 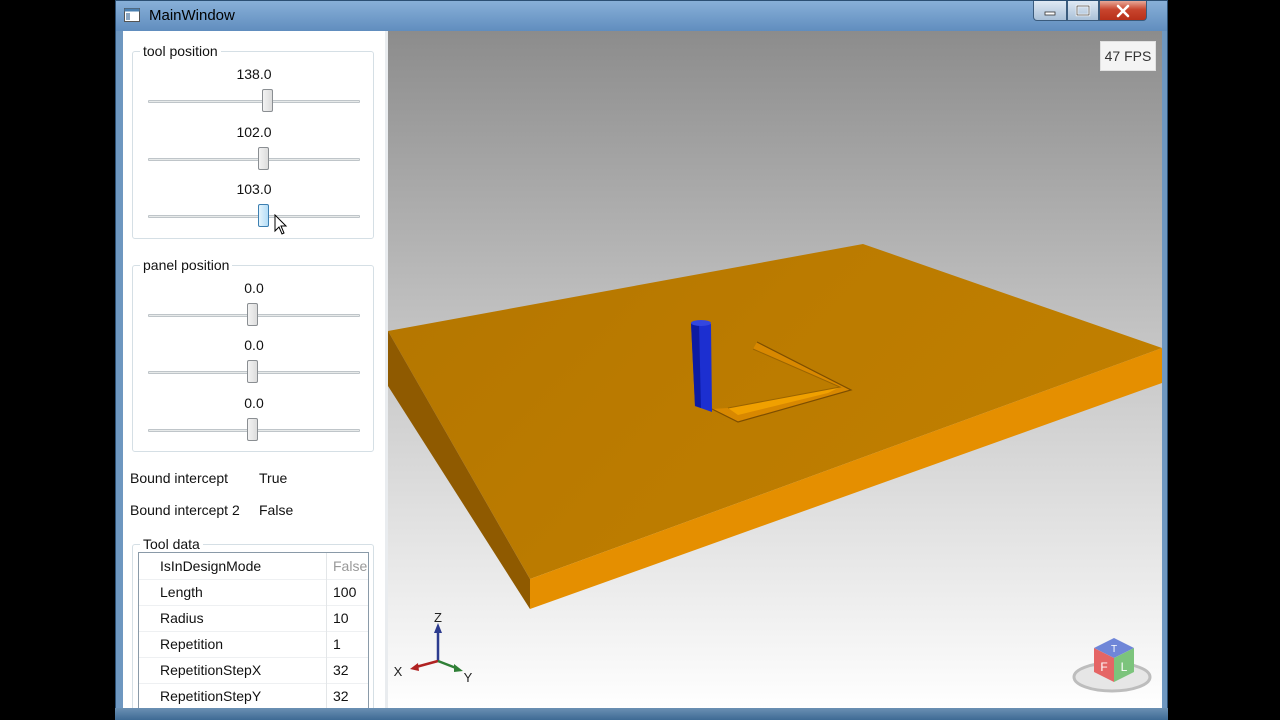 I want to click on desktop-background-bottom, so click(x=641, y=714).